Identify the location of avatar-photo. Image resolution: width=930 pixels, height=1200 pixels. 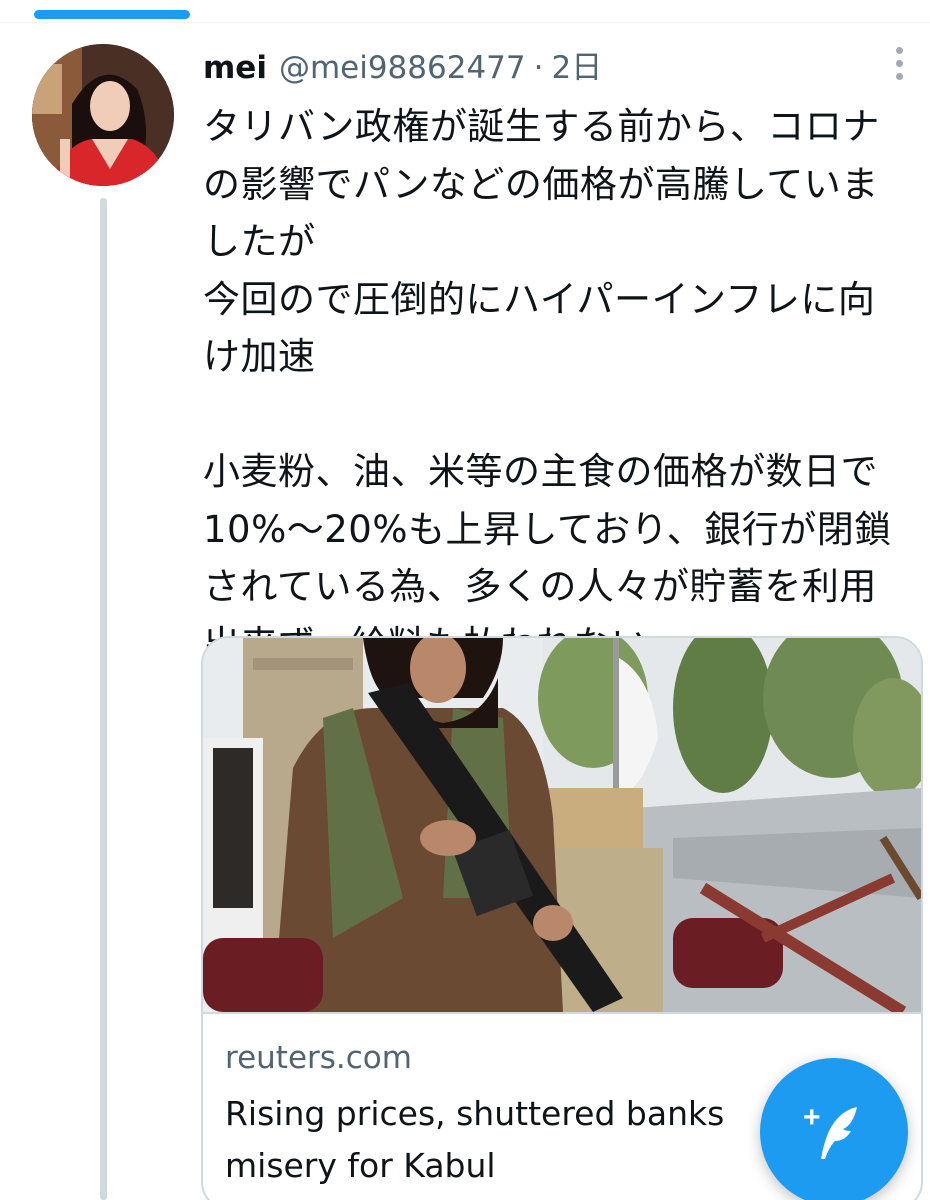
(103, 115).